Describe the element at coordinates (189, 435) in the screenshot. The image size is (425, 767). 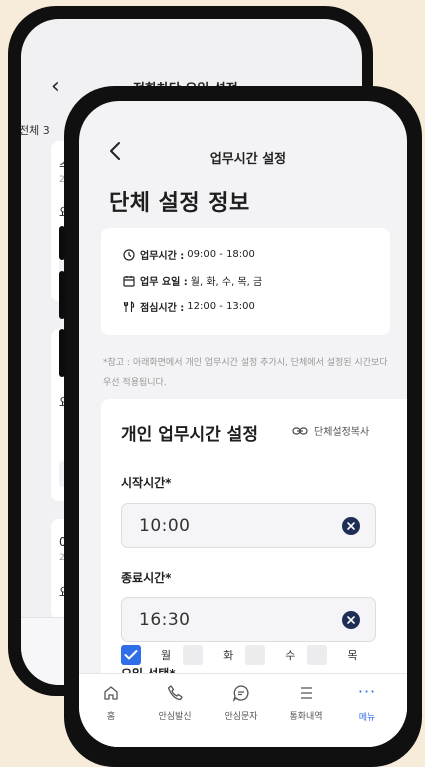
I see `personal-settings-title: 개인 업무시간 설정` at that location.